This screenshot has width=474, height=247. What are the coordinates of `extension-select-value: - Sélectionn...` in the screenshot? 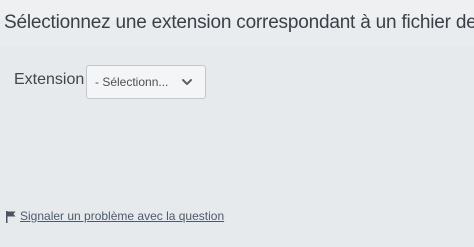 It's located at (132, 82).